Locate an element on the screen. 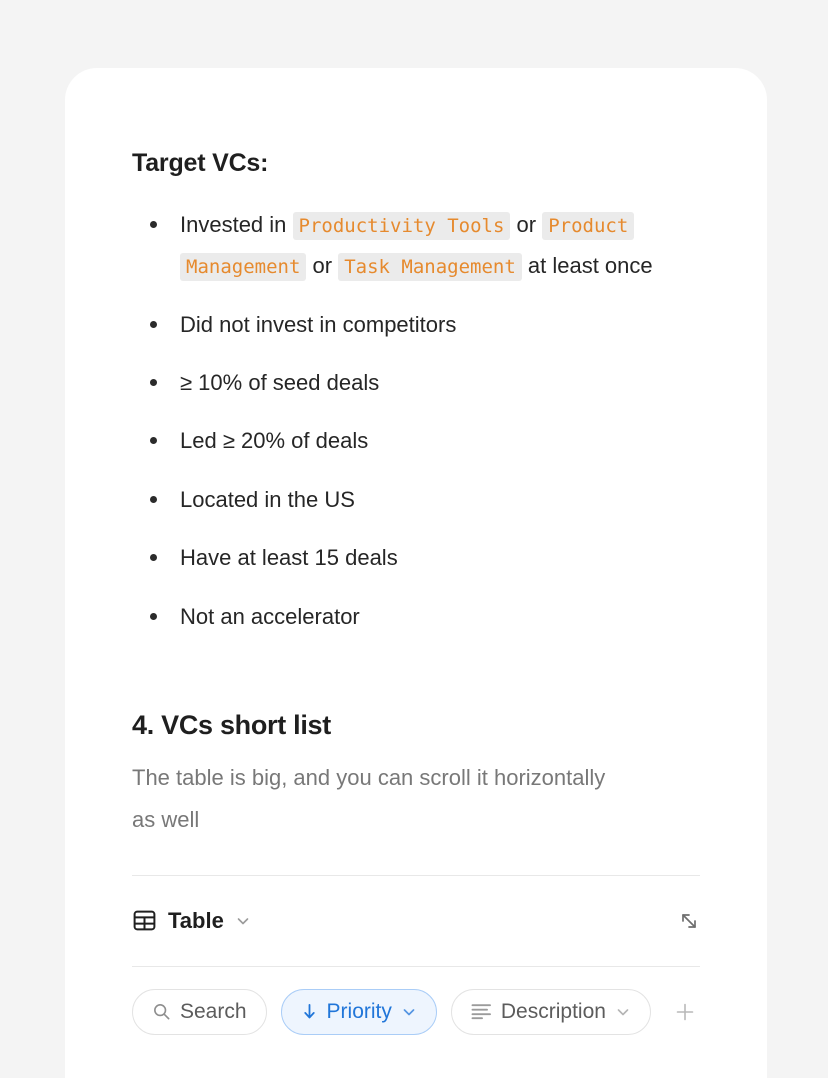 The width and height of the screenshot is (828, 1078). table-filter-bar: Search Priority Description is located at coordinates (416, 1001).